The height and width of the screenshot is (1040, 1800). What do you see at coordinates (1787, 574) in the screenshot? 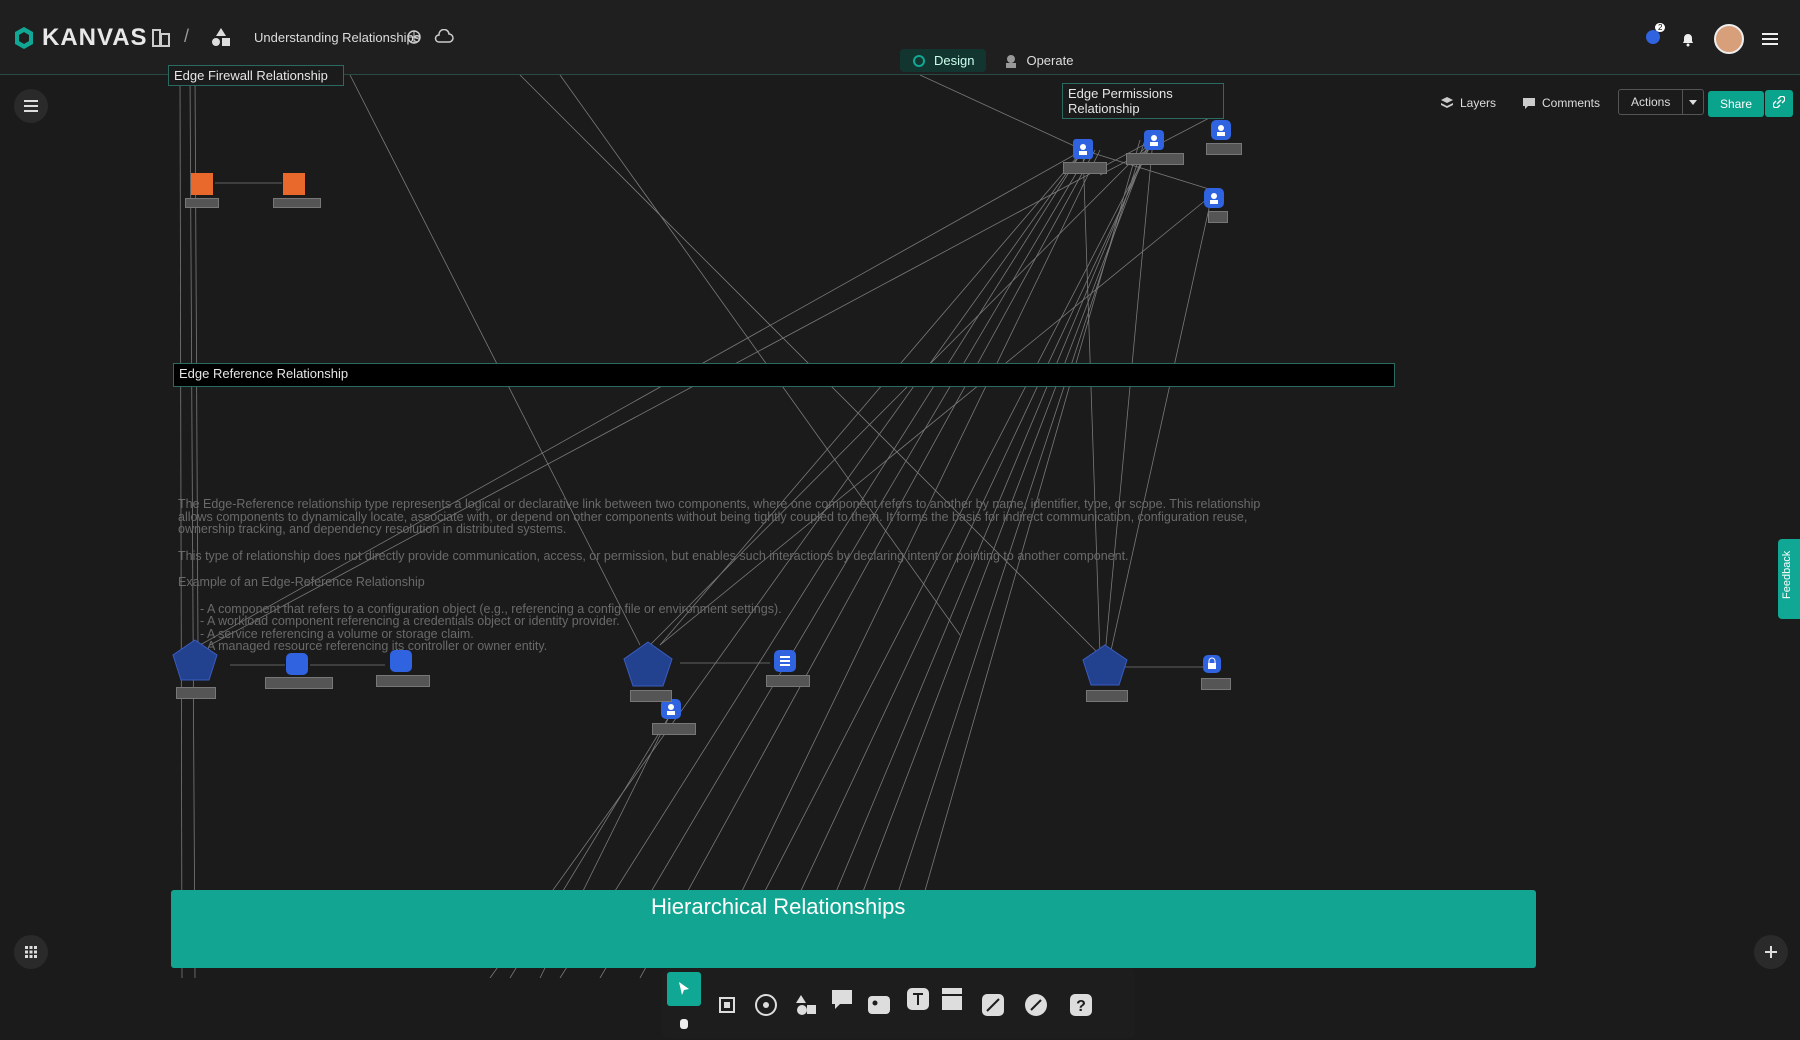
I see `feedback-label: Feedback` at bounding box center [1787, 574].